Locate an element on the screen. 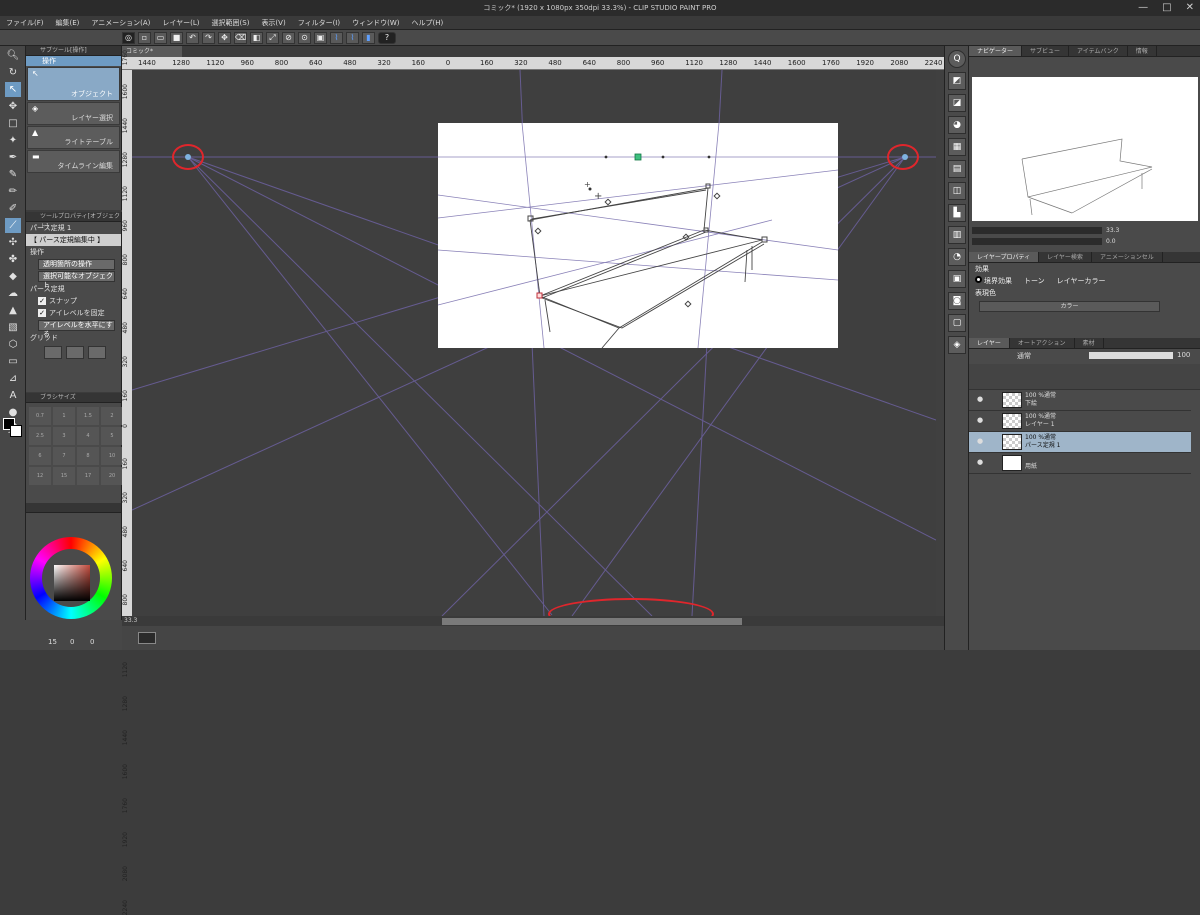 This screenshot has height=915, width=1200. subtool-light-table: ▲ ライトテーブル is located at coordinates (73, 137).